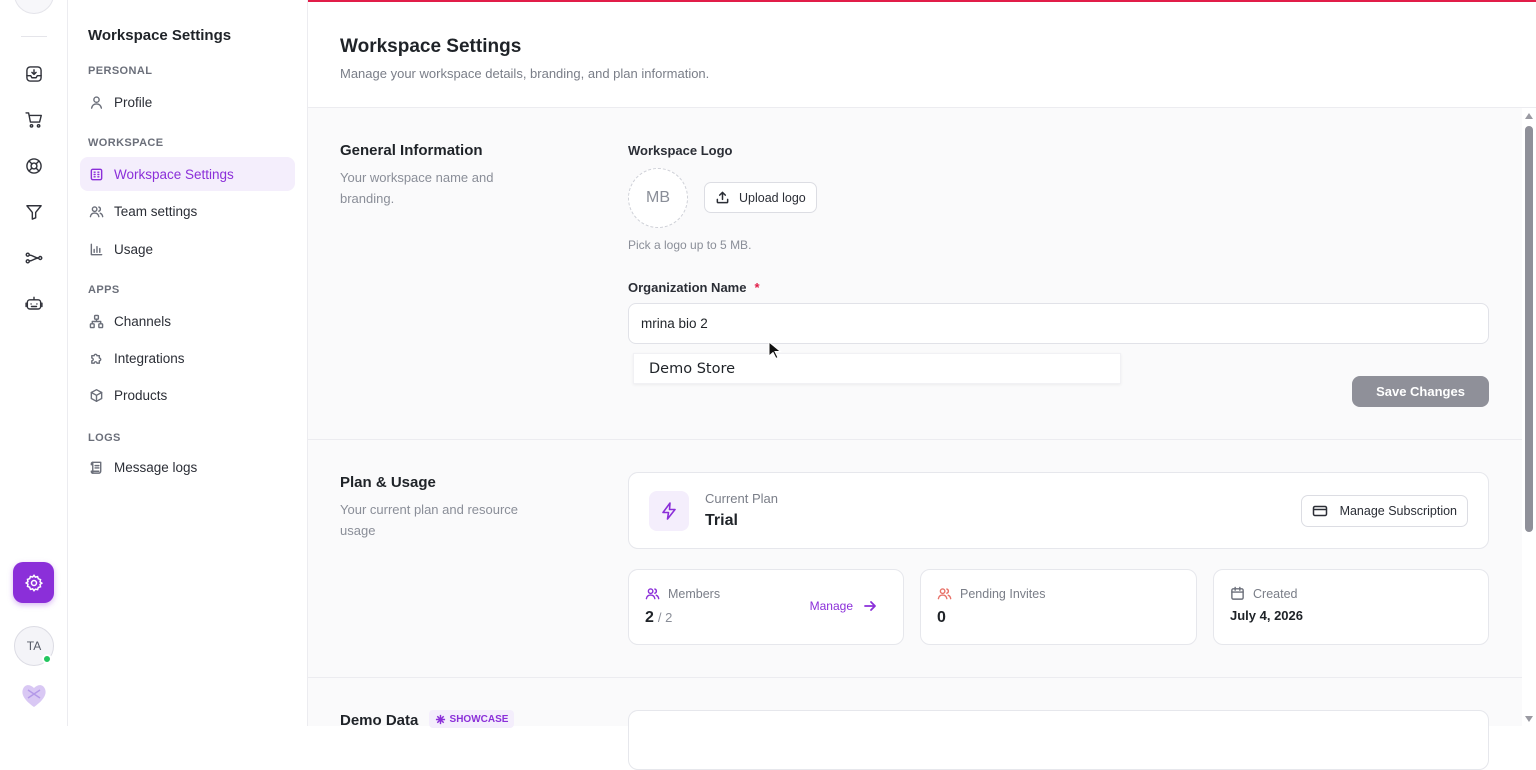 This screenshot has height=770, width=1536. Describe the element at coordinates (96, 174) in the screenshot. I see `building-icon` at that location.